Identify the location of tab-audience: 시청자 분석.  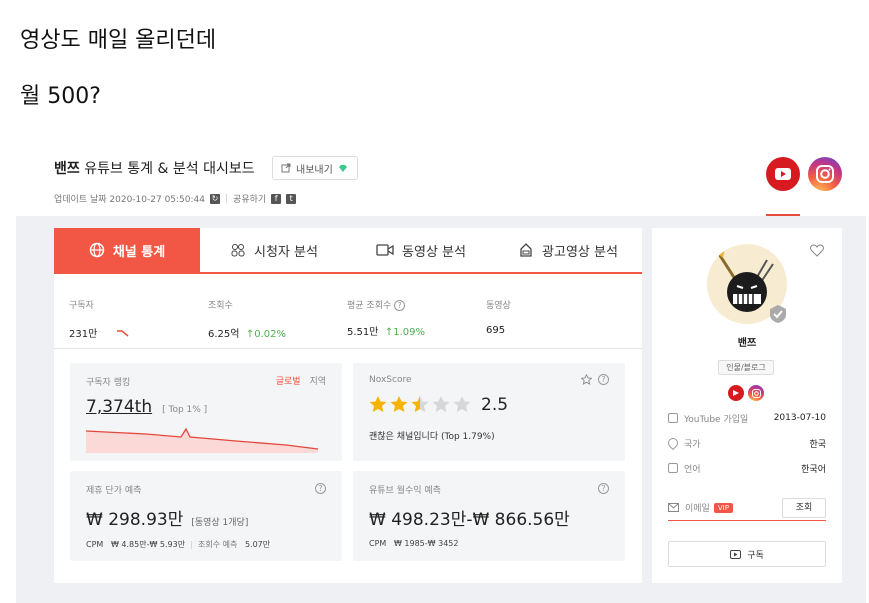
(274, 250).